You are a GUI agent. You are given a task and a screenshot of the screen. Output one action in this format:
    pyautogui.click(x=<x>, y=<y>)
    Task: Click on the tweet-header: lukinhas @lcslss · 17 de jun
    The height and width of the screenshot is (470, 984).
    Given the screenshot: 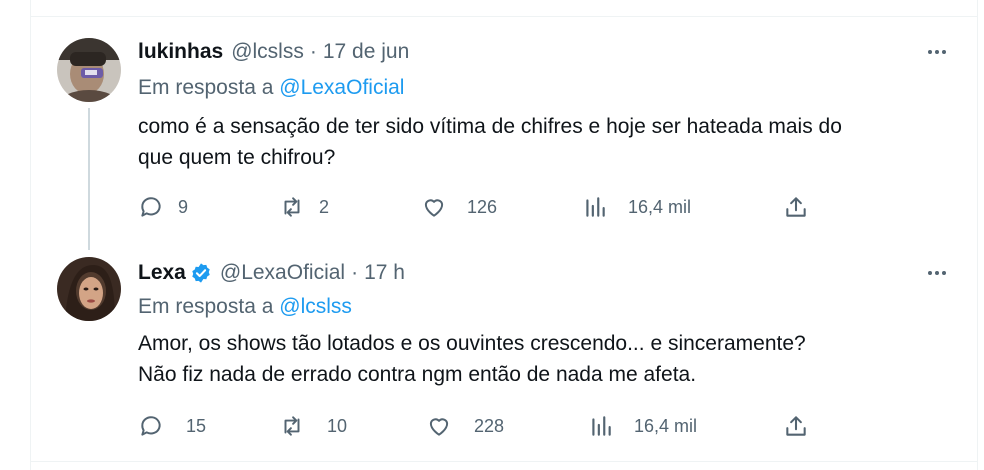 What is the action you would take?
    pyautogui.click(x=273, y=52)
    